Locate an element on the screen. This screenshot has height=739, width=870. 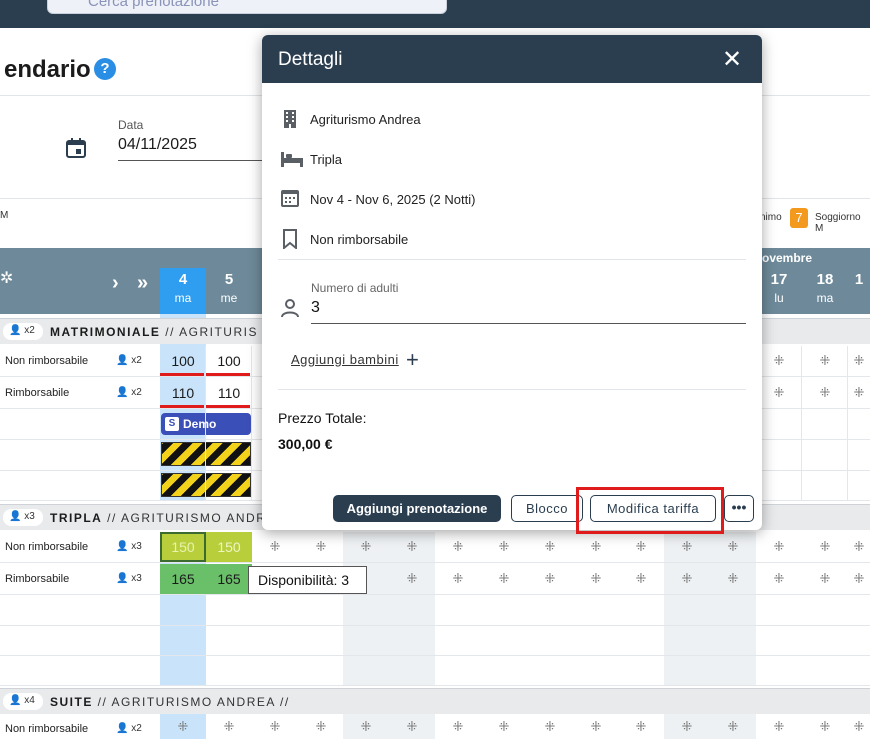
block-button: Blocco is located at coordinates (547, 508).